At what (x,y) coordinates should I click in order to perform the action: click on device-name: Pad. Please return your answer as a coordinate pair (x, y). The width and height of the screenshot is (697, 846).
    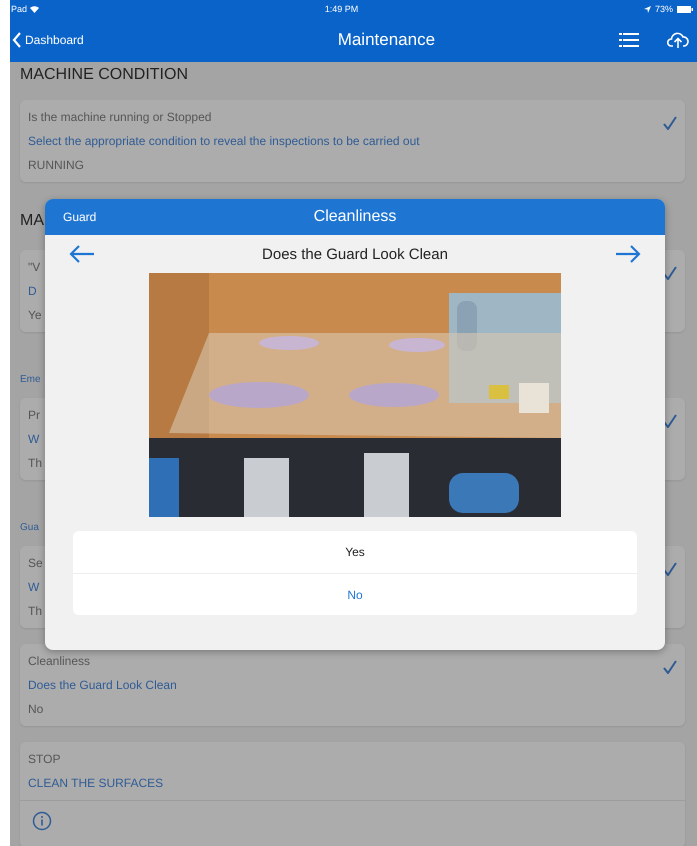
    Looking at the image, I should click on (19, 9).